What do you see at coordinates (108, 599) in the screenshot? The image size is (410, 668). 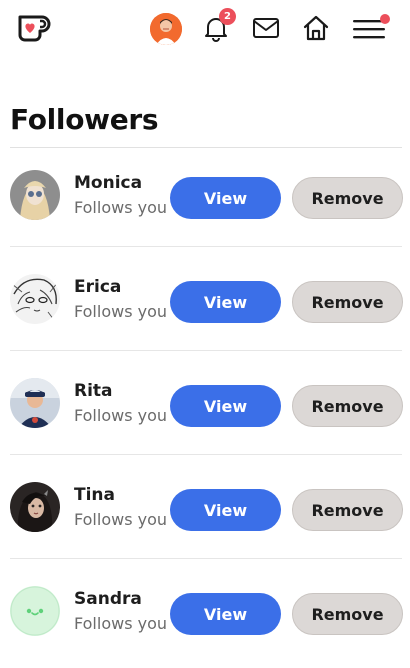 I see `follower-name: Sandra` at bounding box center [108, 599].